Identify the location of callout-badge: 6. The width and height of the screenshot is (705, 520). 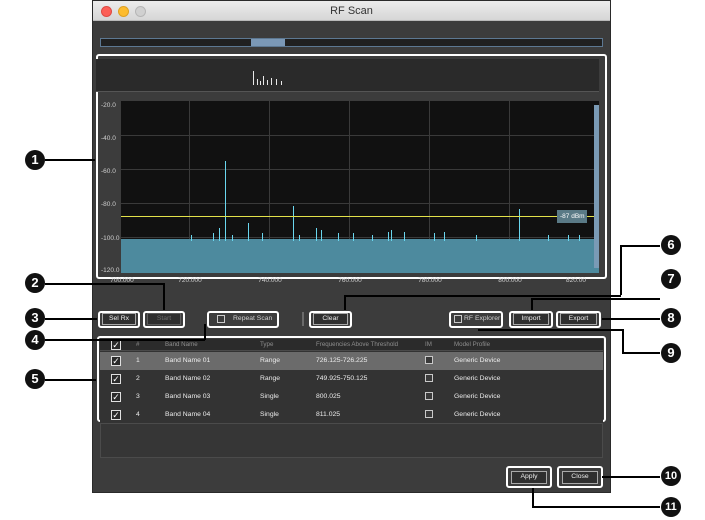
(671, 245).